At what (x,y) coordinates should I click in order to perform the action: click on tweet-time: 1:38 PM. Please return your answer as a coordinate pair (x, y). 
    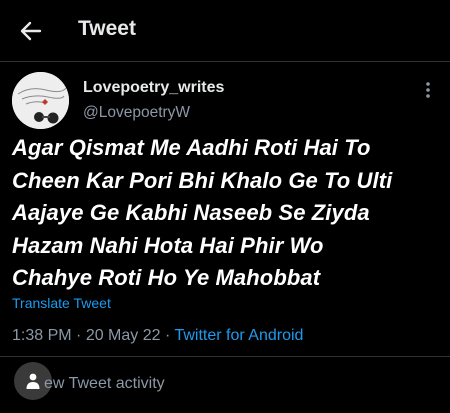
    Looking at the image, I should click on (42, 335).